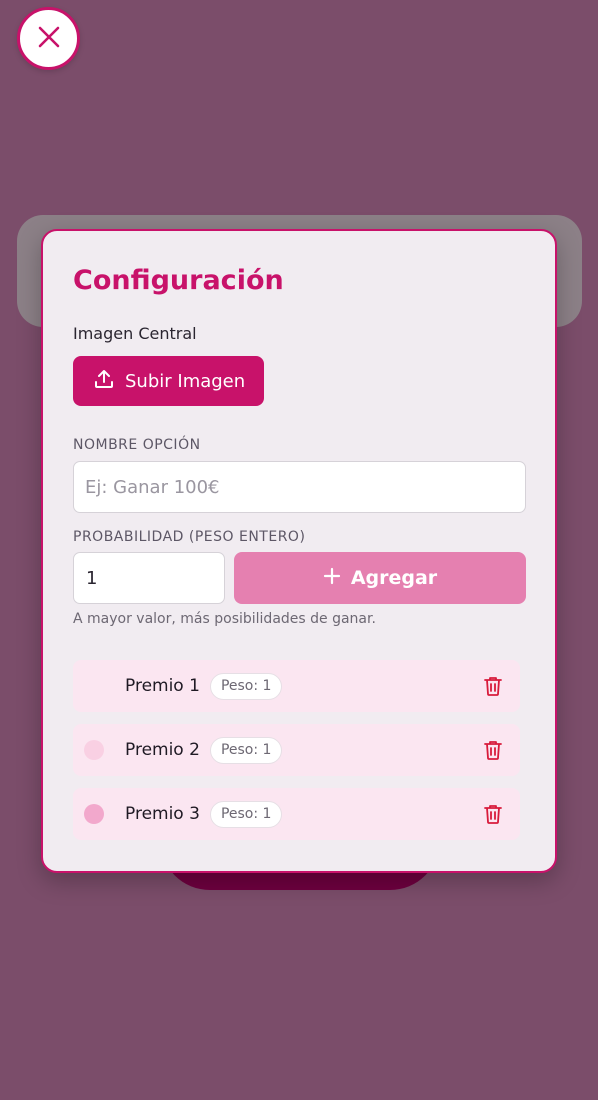 This screenshot has width=598, height=1100. What do you see at coordinates (162, 750) in the screenshot?
I see `prize-name: Premio 2` at bounding box center [162, 750].